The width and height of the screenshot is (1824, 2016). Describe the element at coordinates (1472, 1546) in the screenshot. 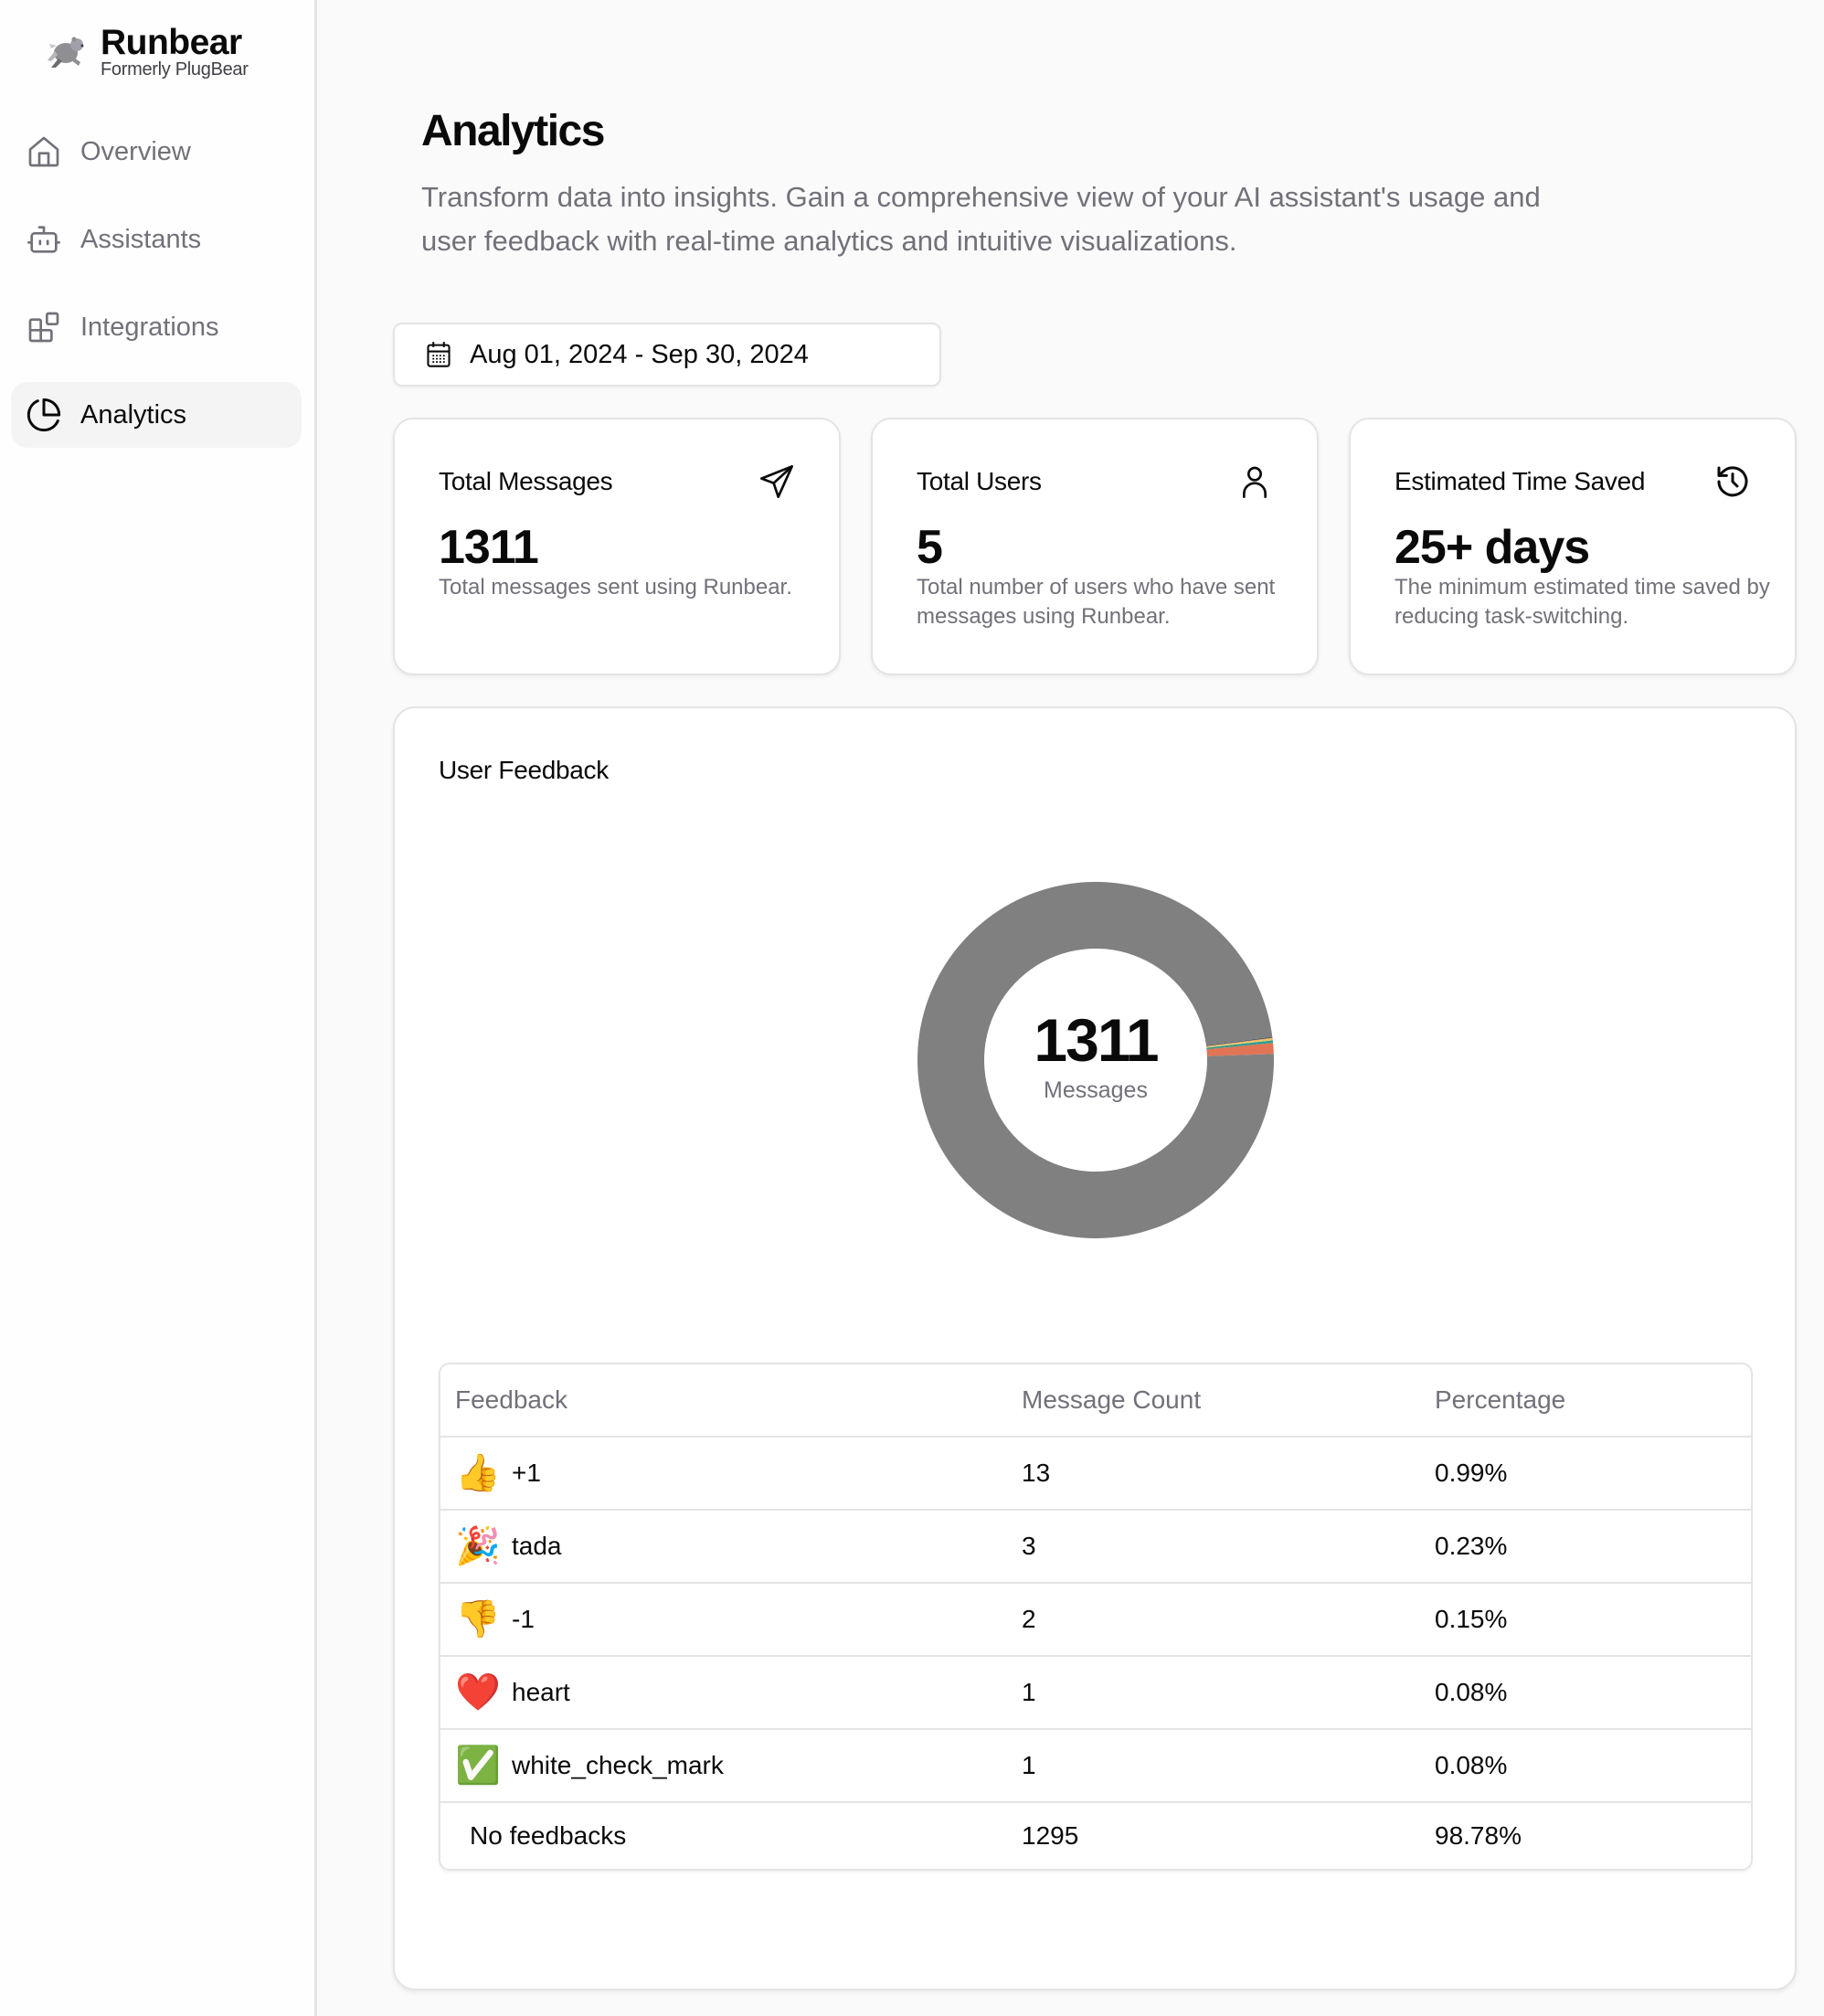

I see `feedback-percentage: 0.23%` at that location.